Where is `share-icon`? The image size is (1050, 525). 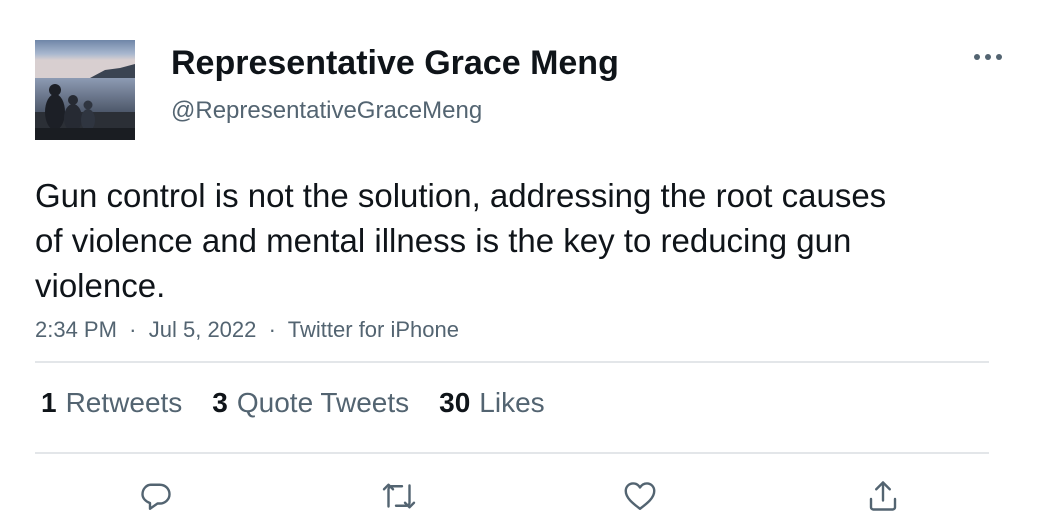
share-icon is located at coordinates (883, 496).